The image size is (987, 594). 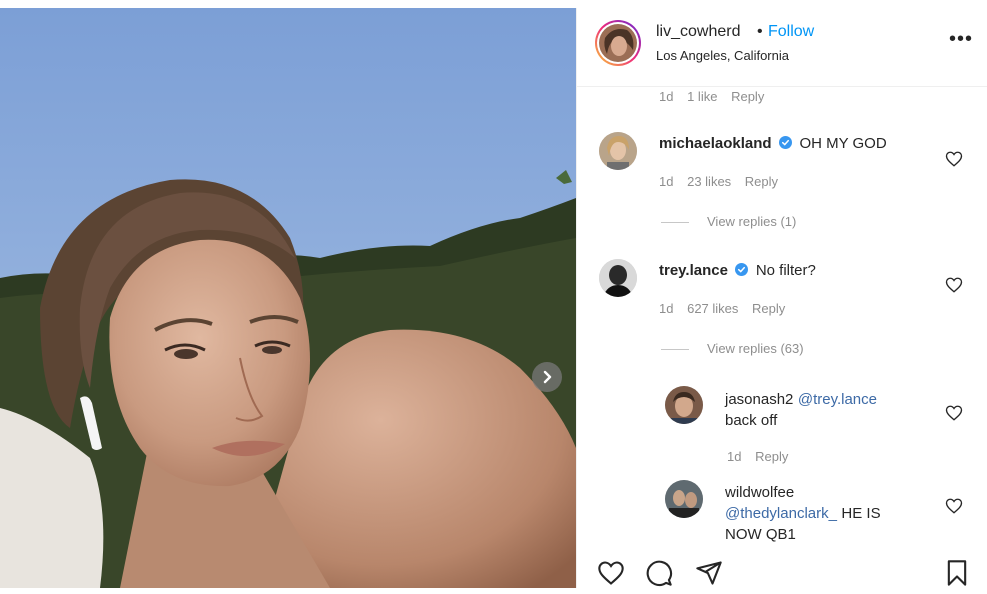 I want to click on comment-likes: 23 likes, so click(x=709, y=181).